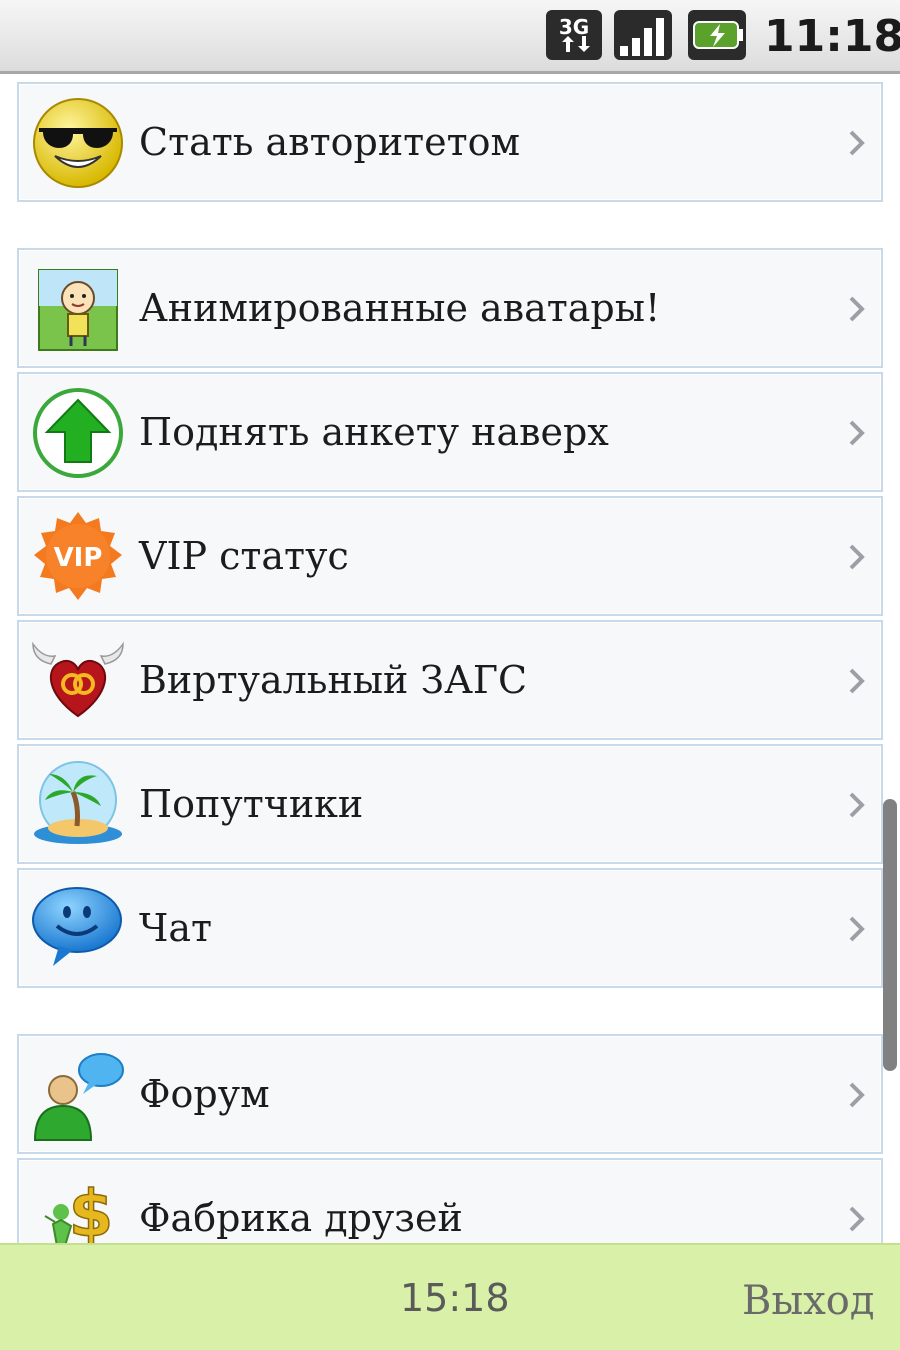  I want to click on menu-item-become-authority: Стать авторитетом, so click(450, 142).